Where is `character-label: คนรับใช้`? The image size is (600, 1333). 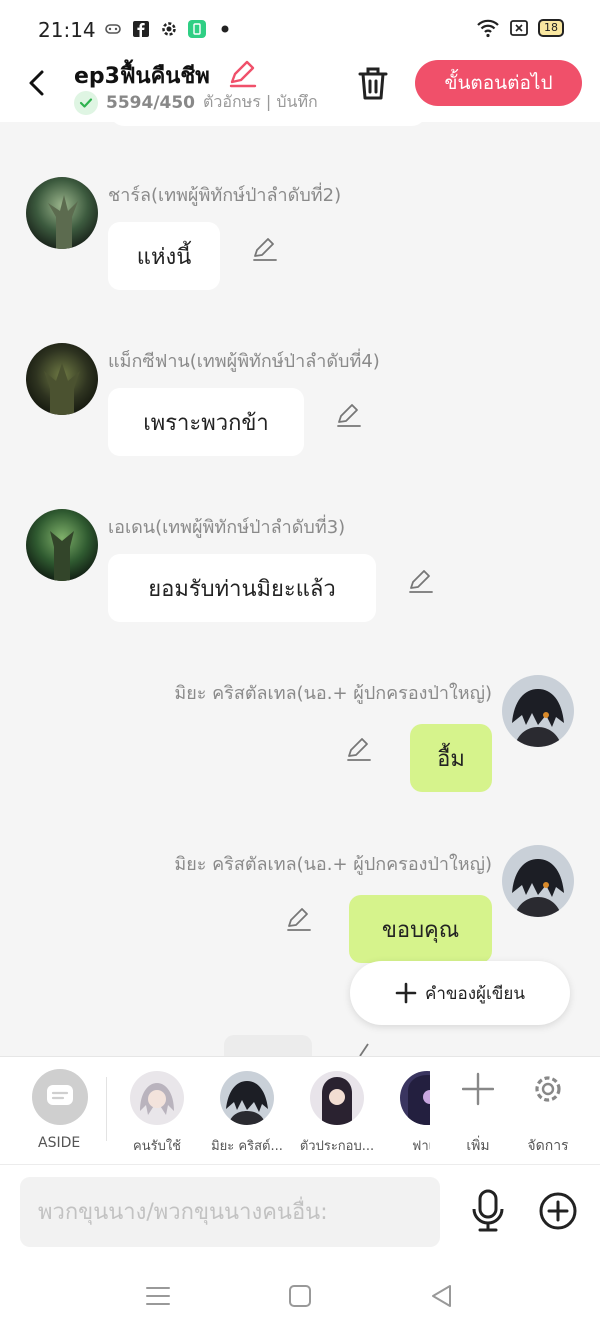
character-label: คนรับใช้ is located at coordinates (157, 1146).